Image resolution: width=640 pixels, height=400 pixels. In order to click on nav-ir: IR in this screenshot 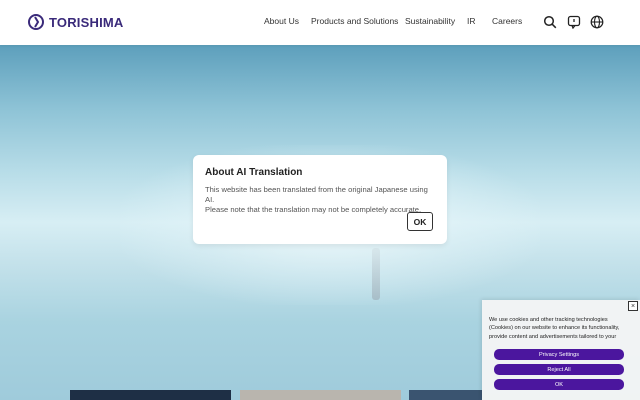, I will do `click(471, 21)`.